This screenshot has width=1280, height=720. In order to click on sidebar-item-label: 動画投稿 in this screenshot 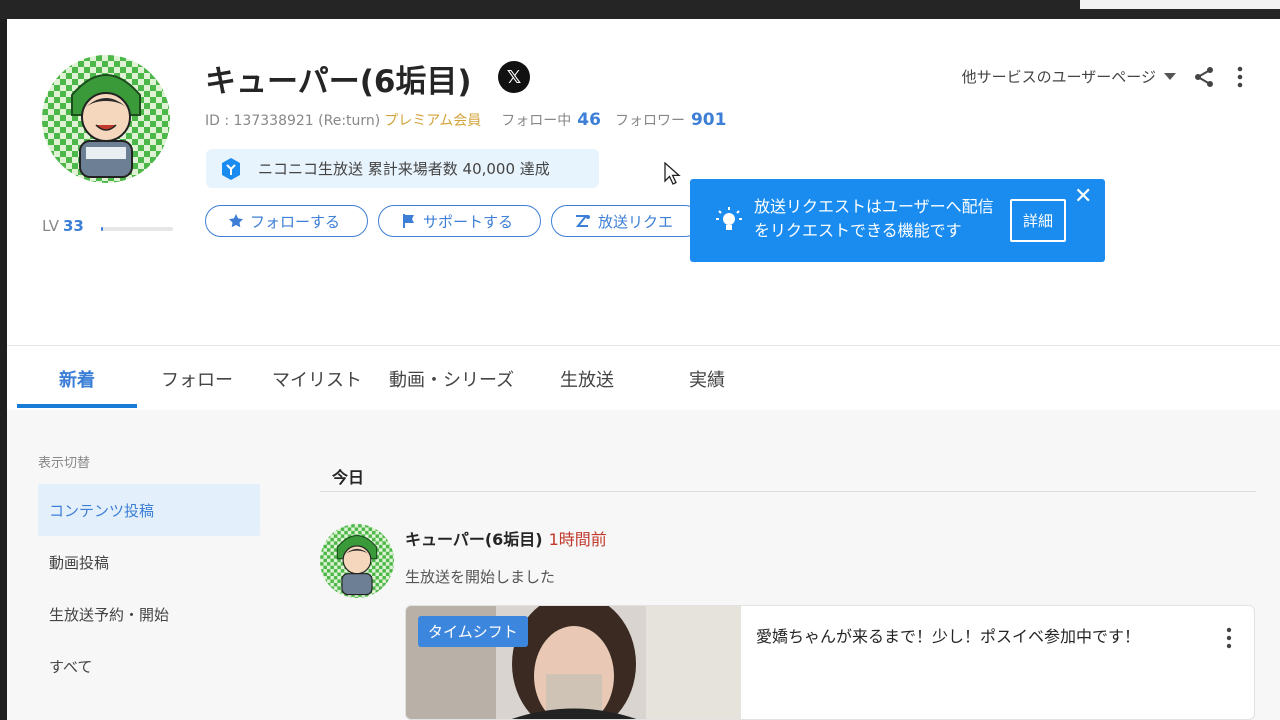, I will do `click(79, 562)`.